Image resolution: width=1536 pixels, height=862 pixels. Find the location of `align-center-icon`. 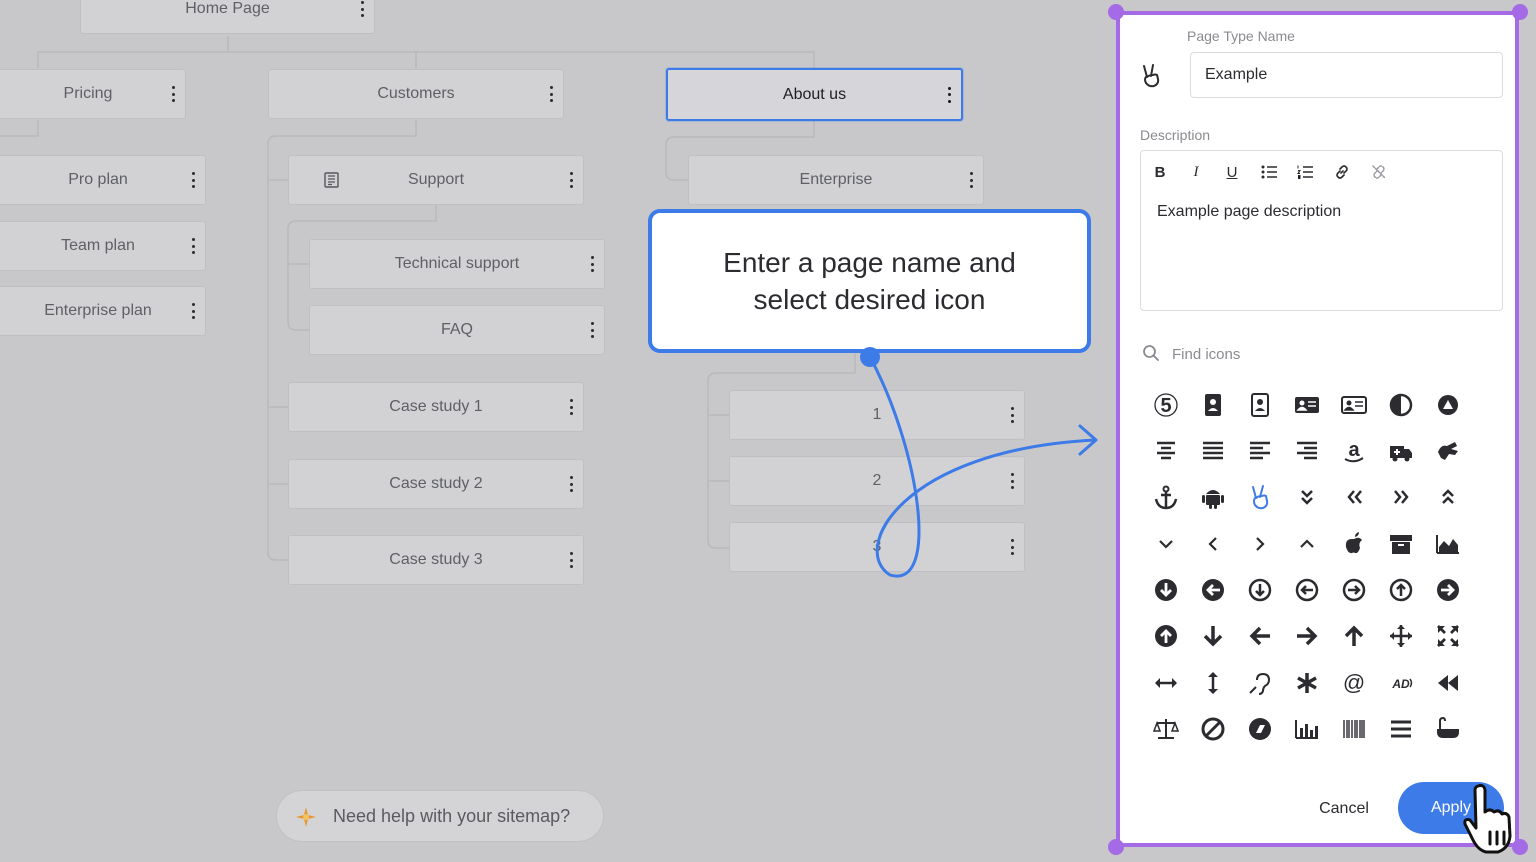

align-center-icon is located at coordinates (1166, 451).